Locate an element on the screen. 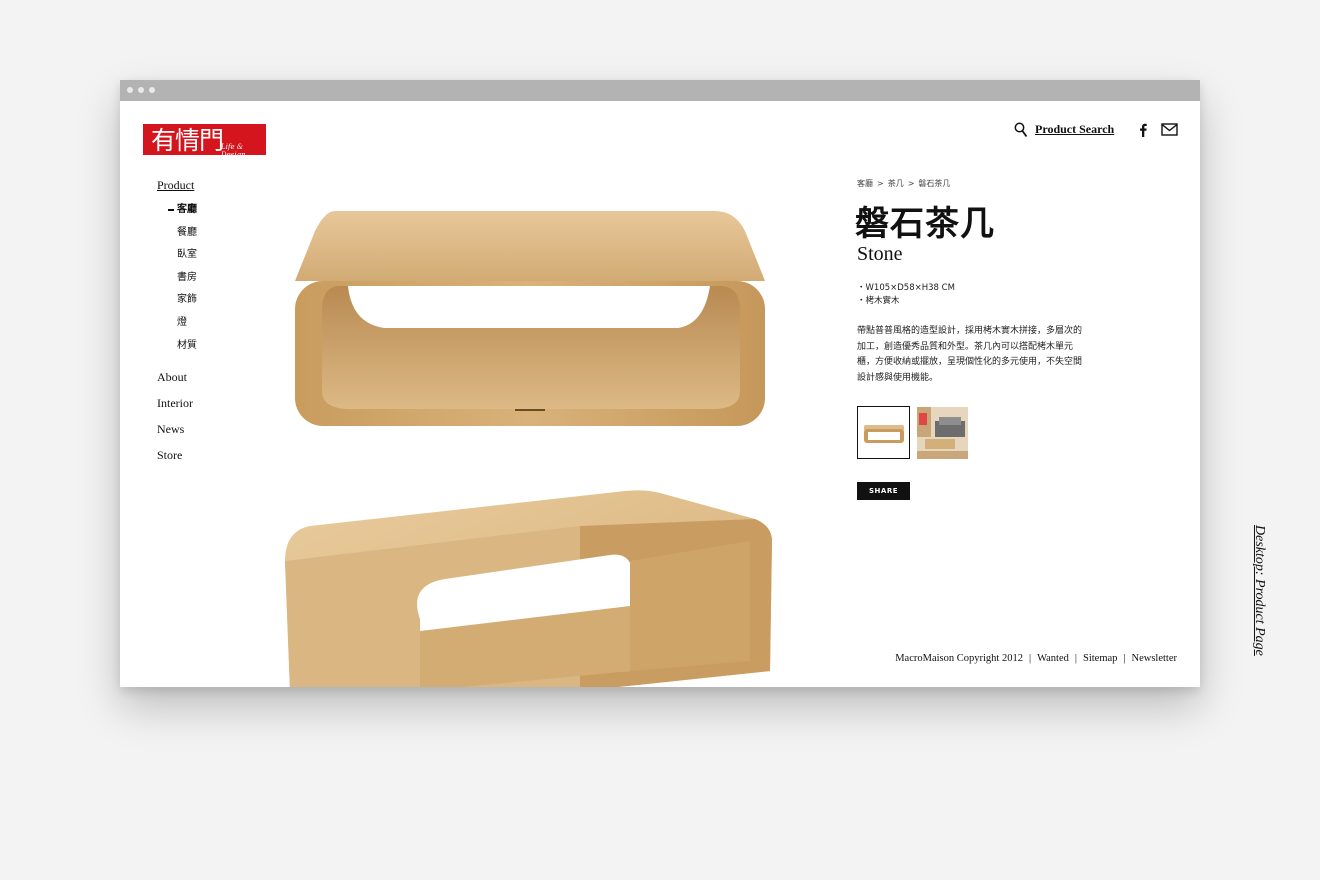 The width and height of the screenshot is (1320, 880). window-titlebar is located at coordinates (660, 90).